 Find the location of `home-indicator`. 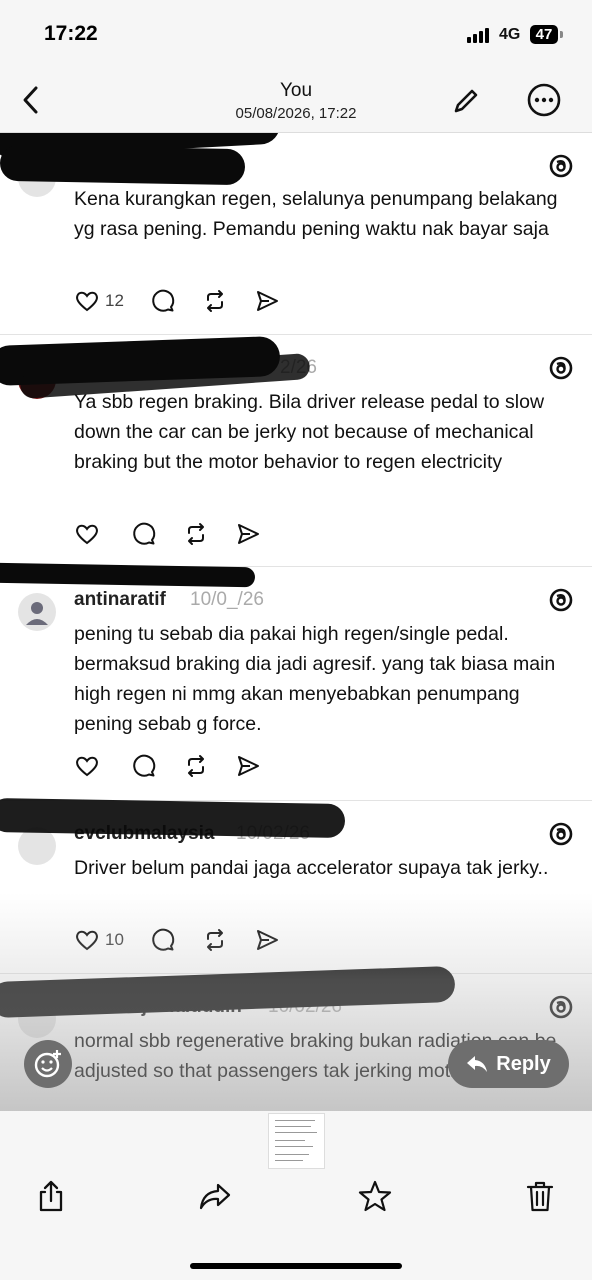

home-indicator is located at coordinates (296, 1266).